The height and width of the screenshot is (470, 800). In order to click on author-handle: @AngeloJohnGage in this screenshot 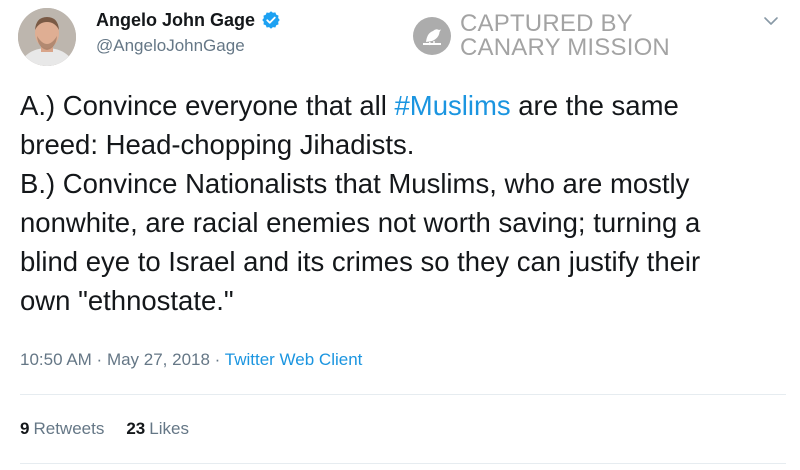, I will do `click(170, 46)`.